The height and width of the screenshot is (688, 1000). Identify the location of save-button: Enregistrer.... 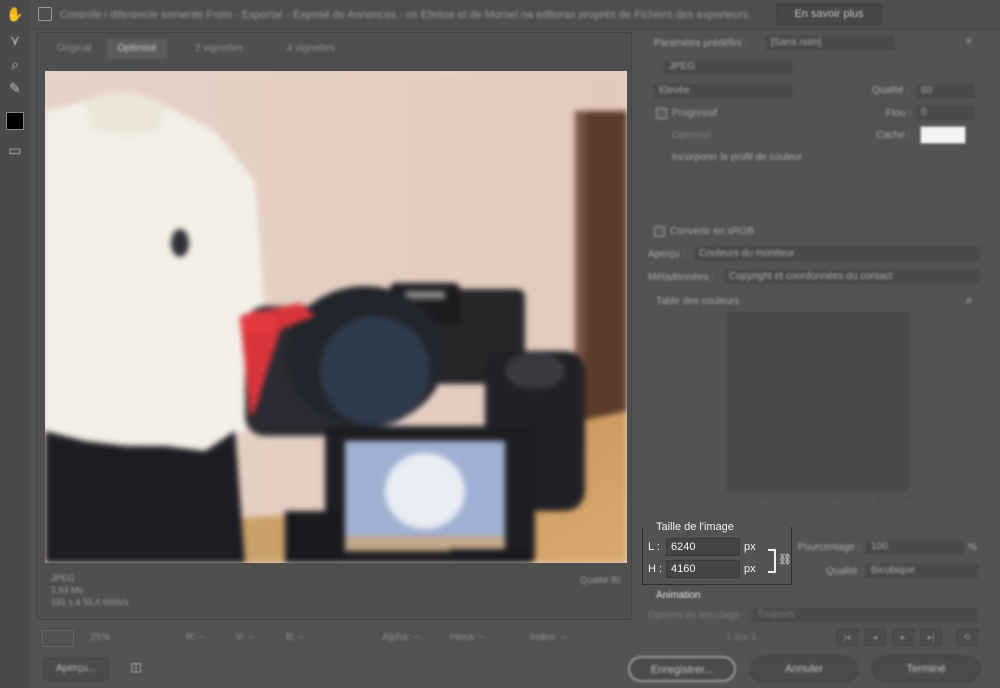
(682, 669).